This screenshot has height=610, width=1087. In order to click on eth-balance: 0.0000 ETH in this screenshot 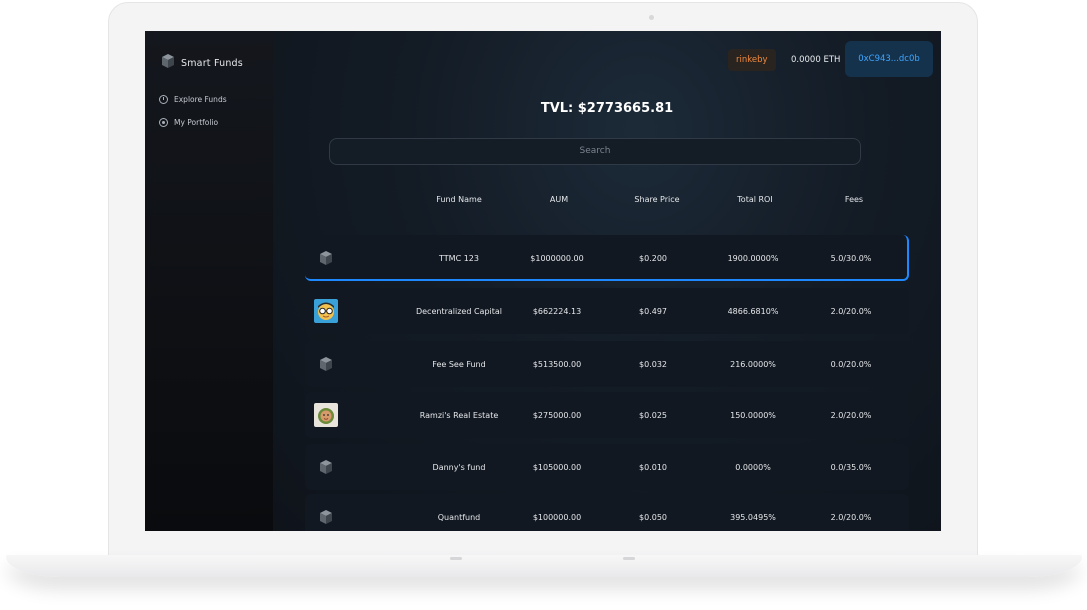, I will do `click(816, 60)`.